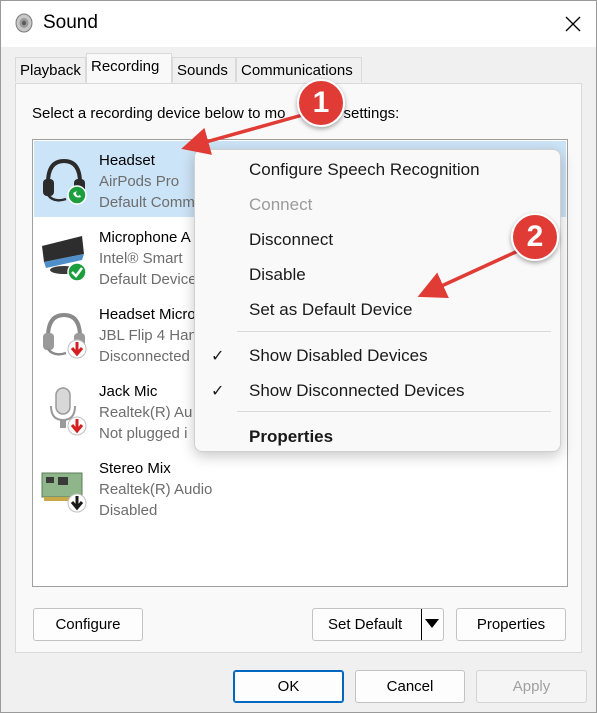  I want to click on properties-button: Properties, so click(511, 624).